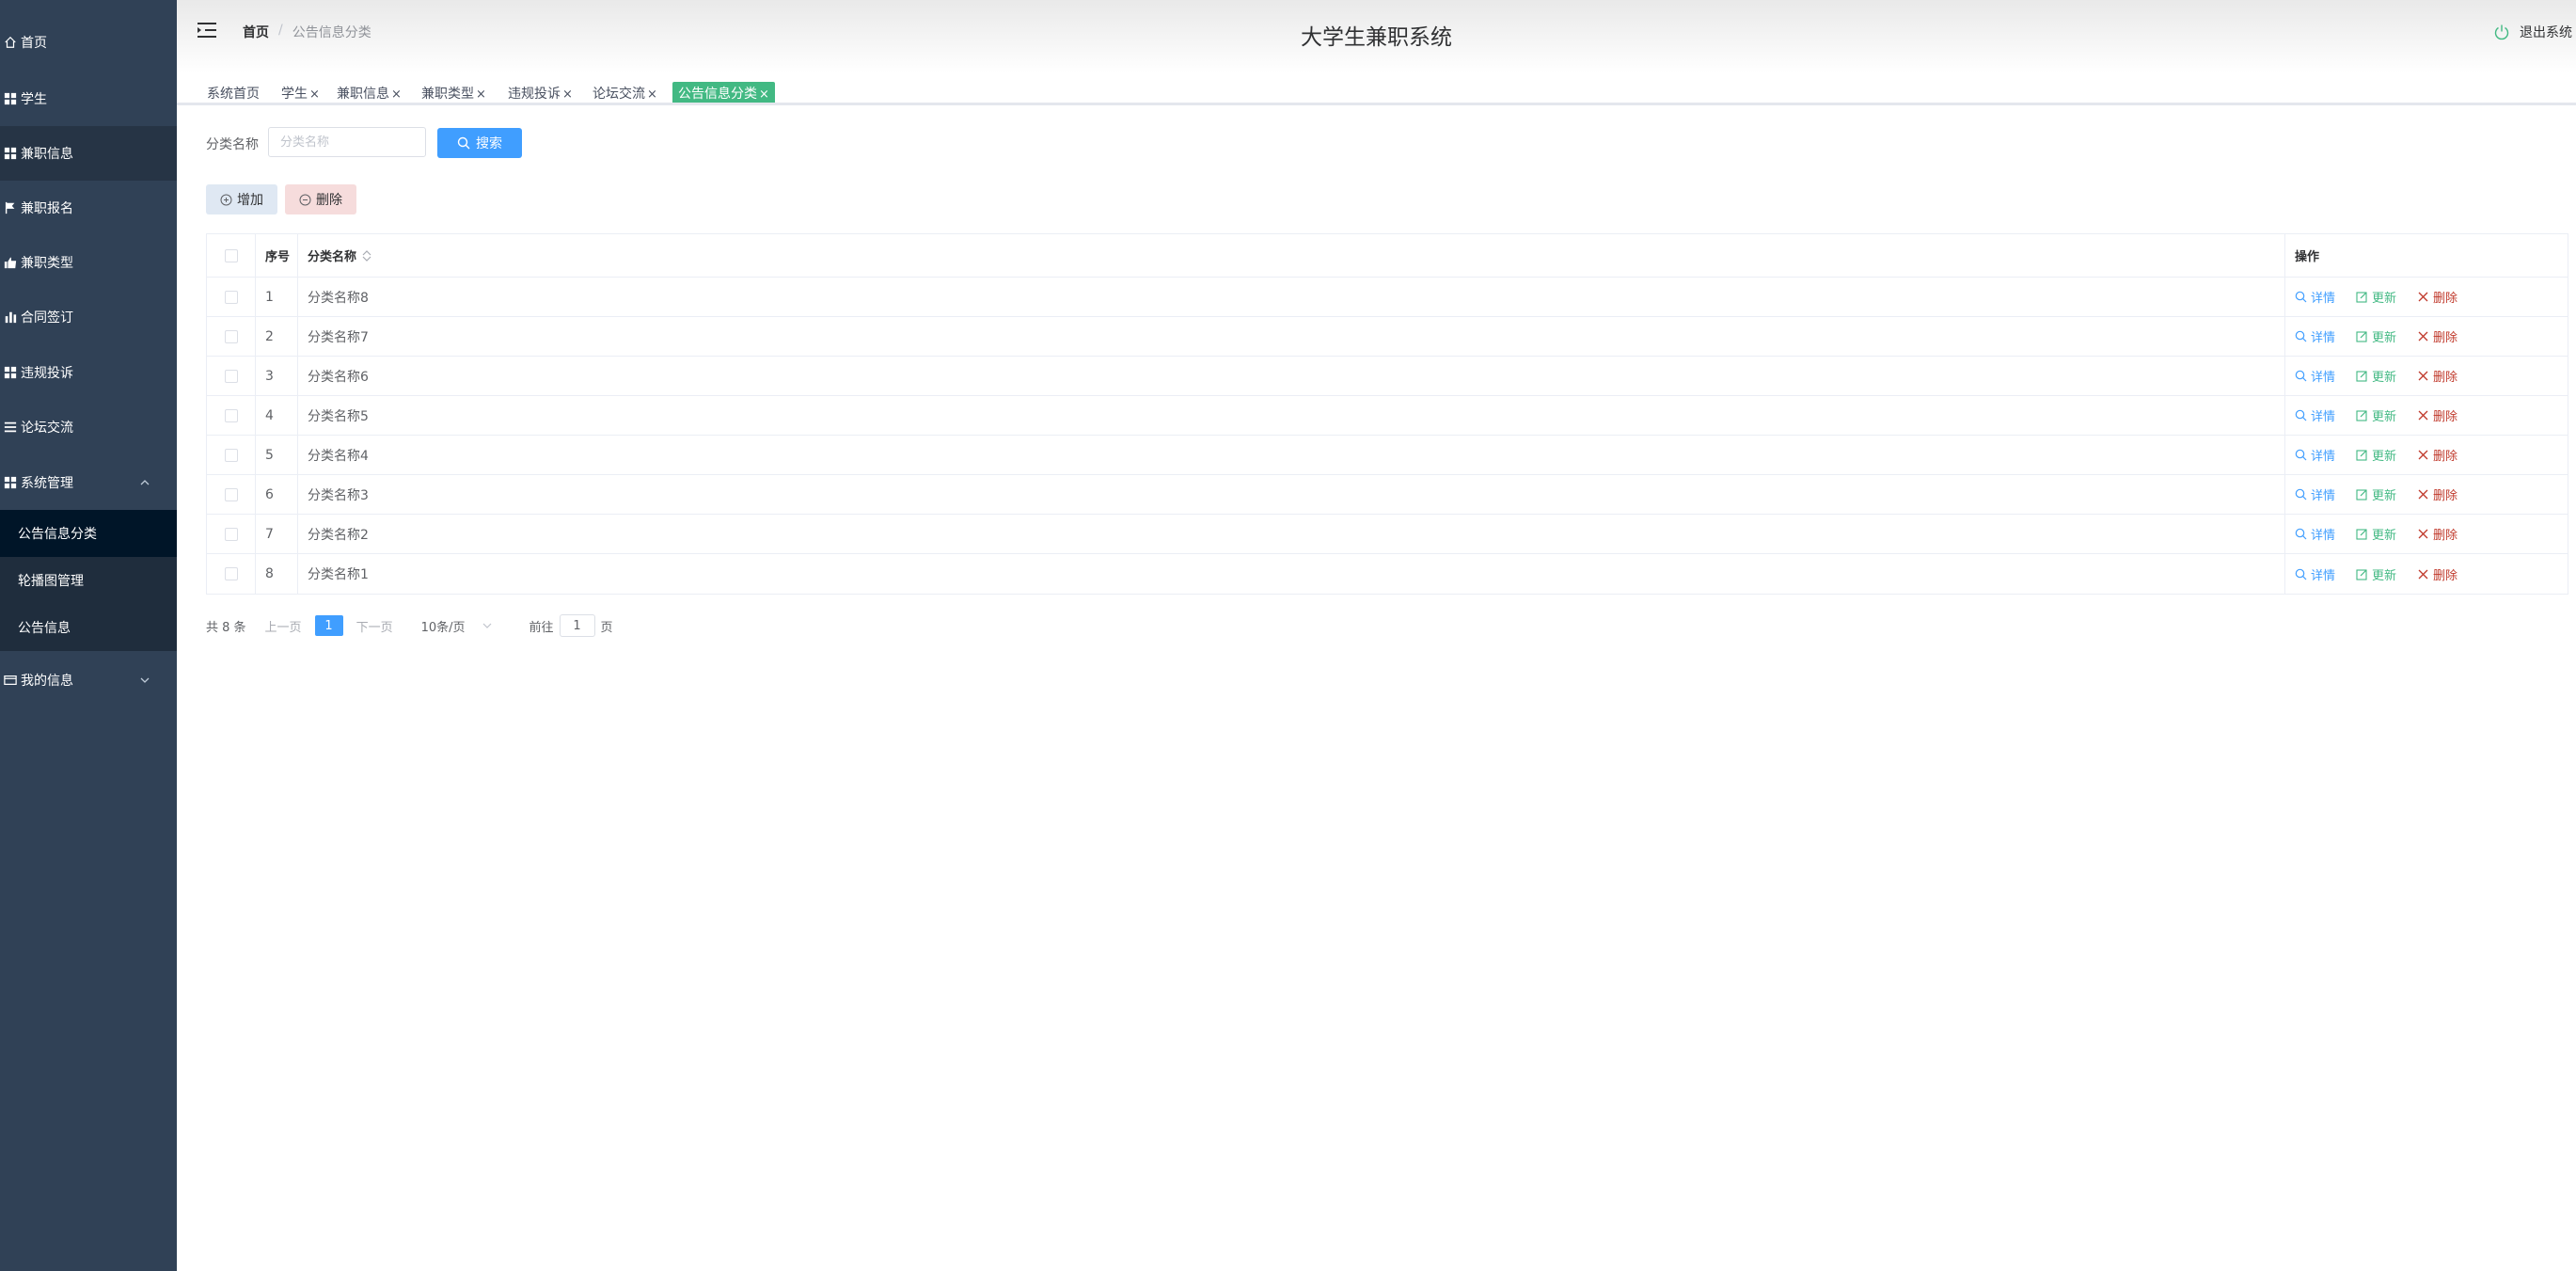 The width and height of the screenshot is (2576, 1271). What do you see at coordinates (10, 153) in the screenshot?
I see `grid-icon` at bounding box center [10, 153].